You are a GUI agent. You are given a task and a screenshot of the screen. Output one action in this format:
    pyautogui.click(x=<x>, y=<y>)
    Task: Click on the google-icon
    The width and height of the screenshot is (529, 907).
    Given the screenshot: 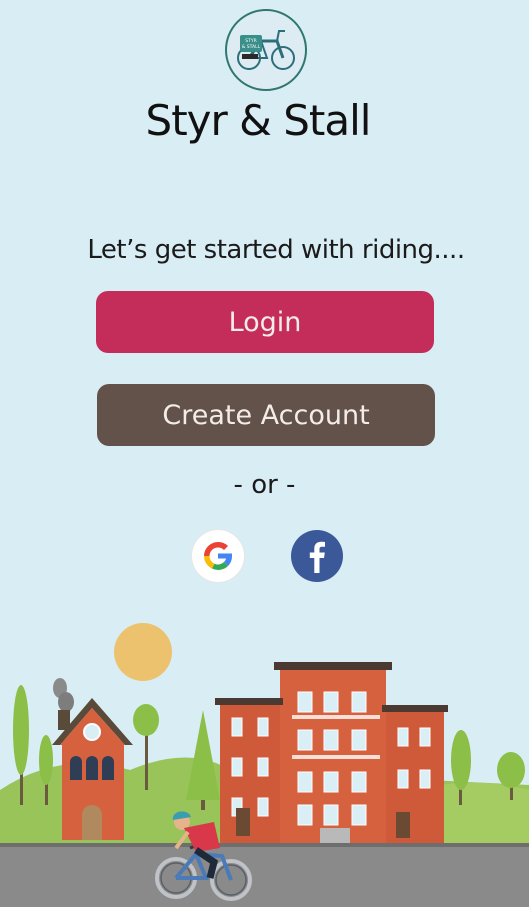 What is the action you would take?
    pyautogui.click(x=218, y=555)
    